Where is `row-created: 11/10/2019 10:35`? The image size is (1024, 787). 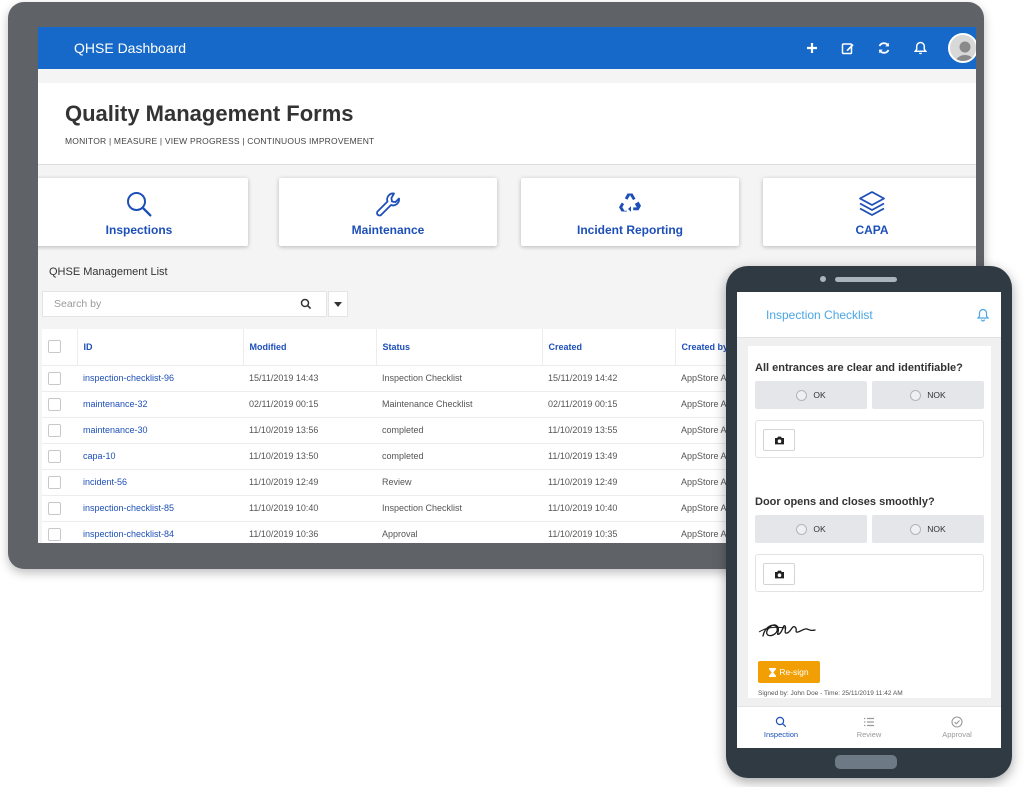
row-created: 11/10/2019 10:35 is located at coordinates (608, 532).